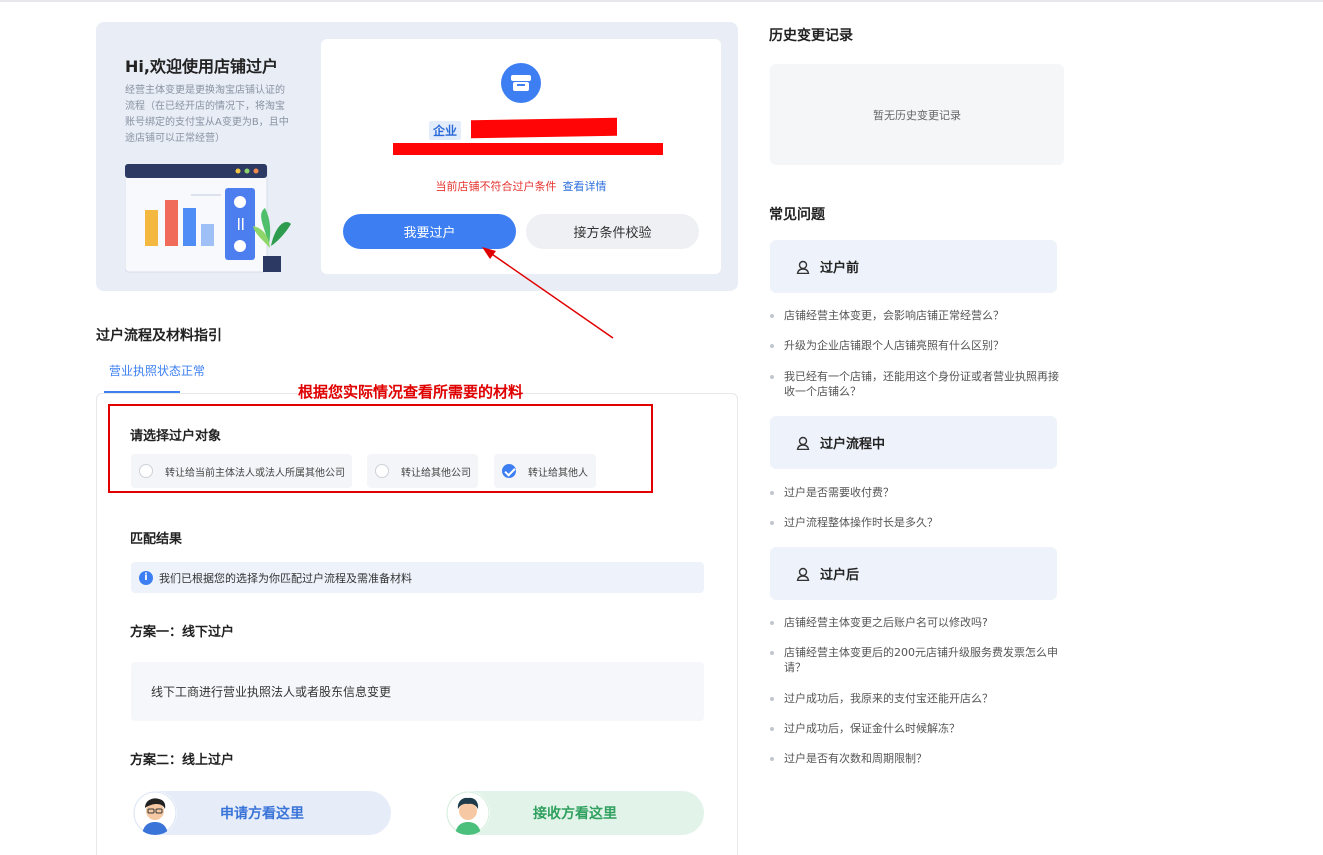 The height and width of the screenshot is (855, 1323). I want to click on faq-item: 升级为企业店铺跟个人店铺亮照有什么区别？, so click(915, 345).